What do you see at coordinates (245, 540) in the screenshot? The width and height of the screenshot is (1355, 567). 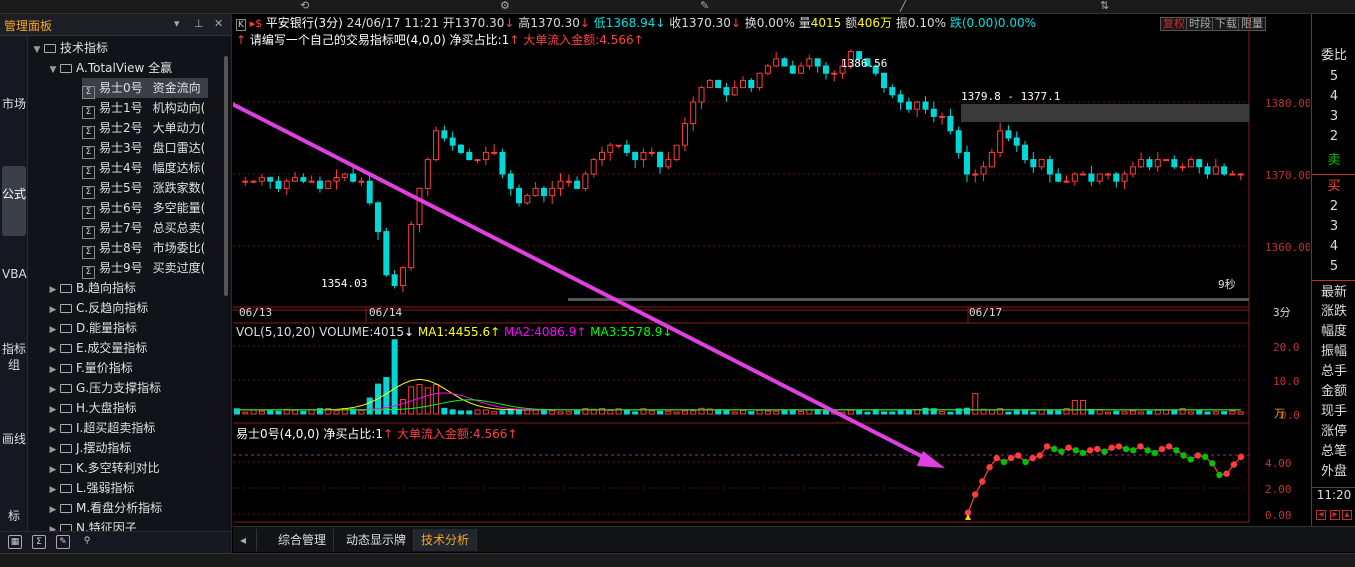 I see `tab-back-icon: ◂` at bounding box center [245, 540].